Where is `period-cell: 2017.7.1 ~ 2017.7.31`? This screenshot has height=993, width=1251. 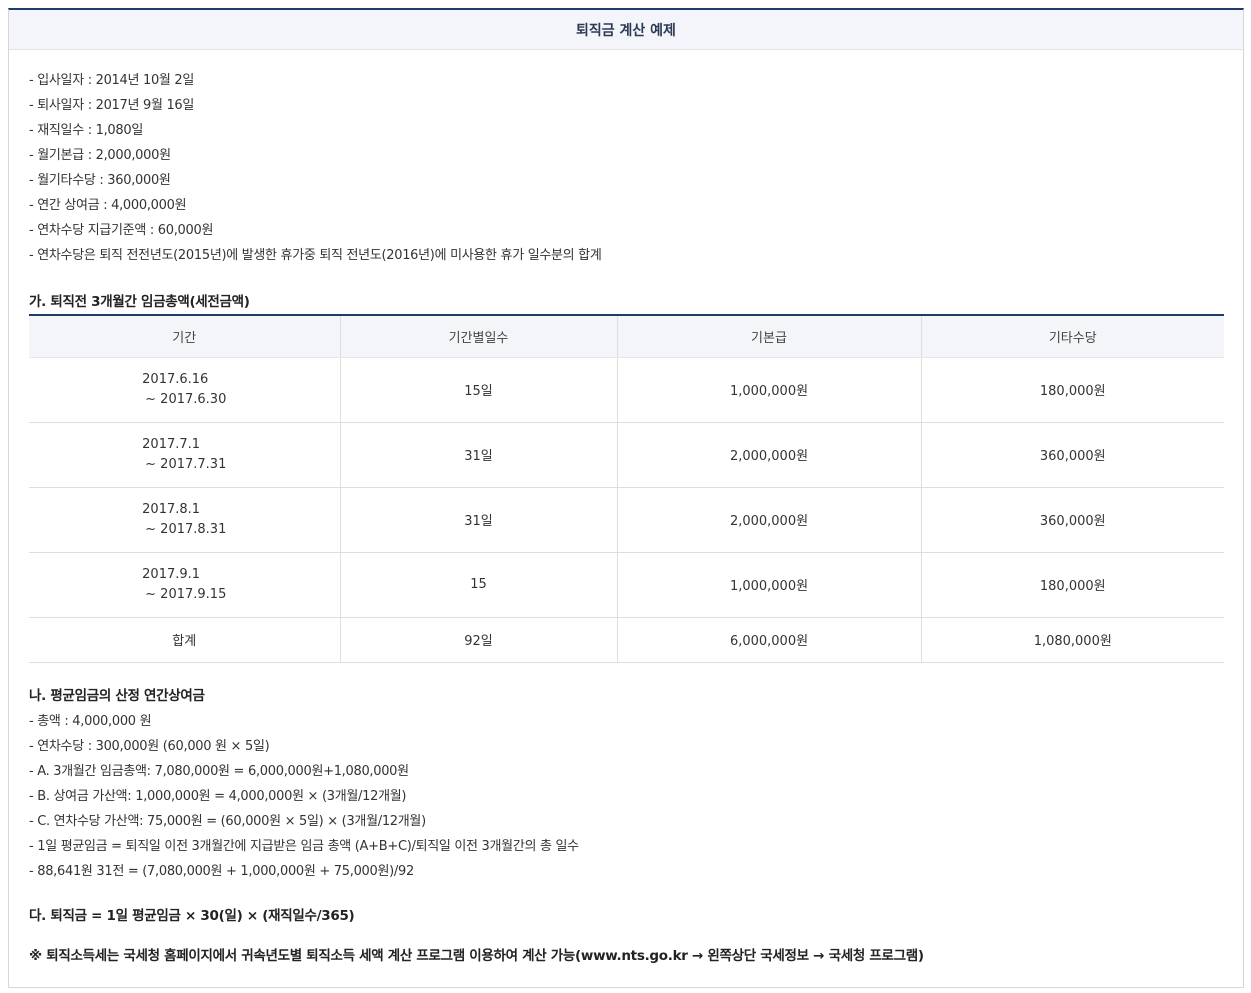 period-cell: 2017.7.1 ~ 2017.7.31 is located at coordinates (185, 455).